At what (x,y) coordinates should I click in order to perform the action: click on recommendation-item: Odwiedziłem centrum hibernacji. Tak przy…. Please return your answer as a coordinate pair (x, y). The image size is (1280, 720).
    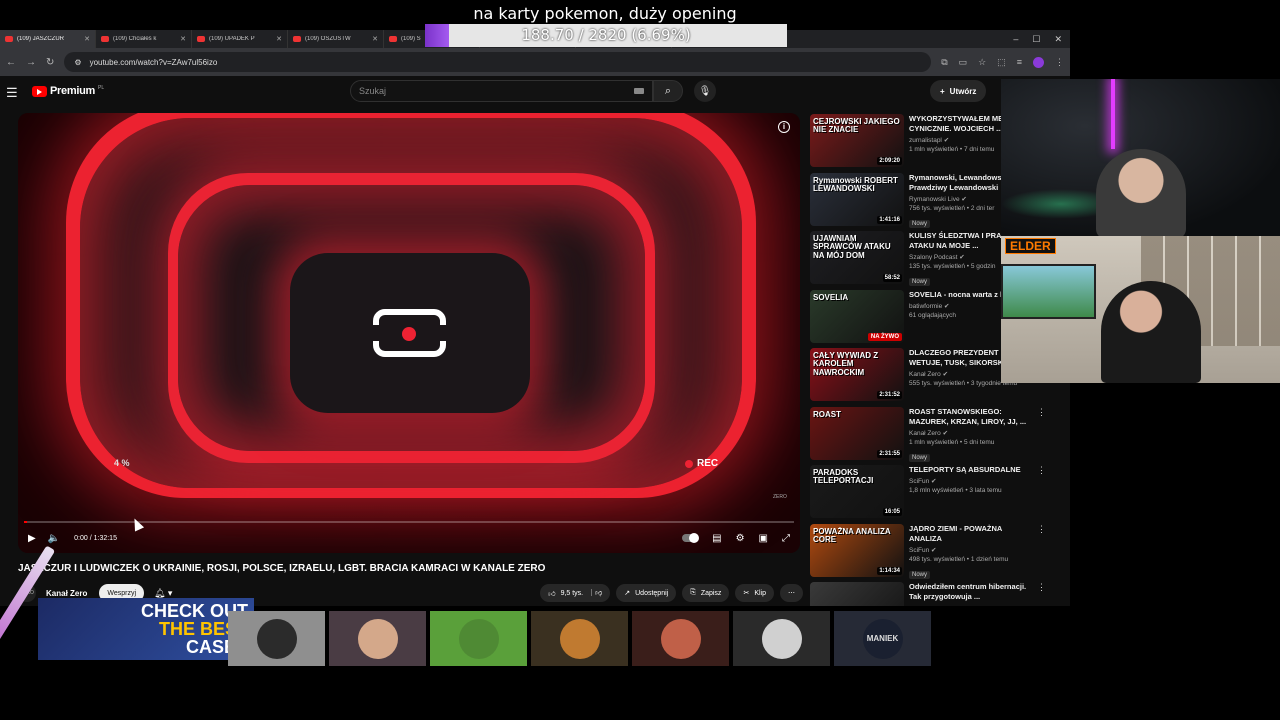
    Looking at the image, I should click on (928, 594).